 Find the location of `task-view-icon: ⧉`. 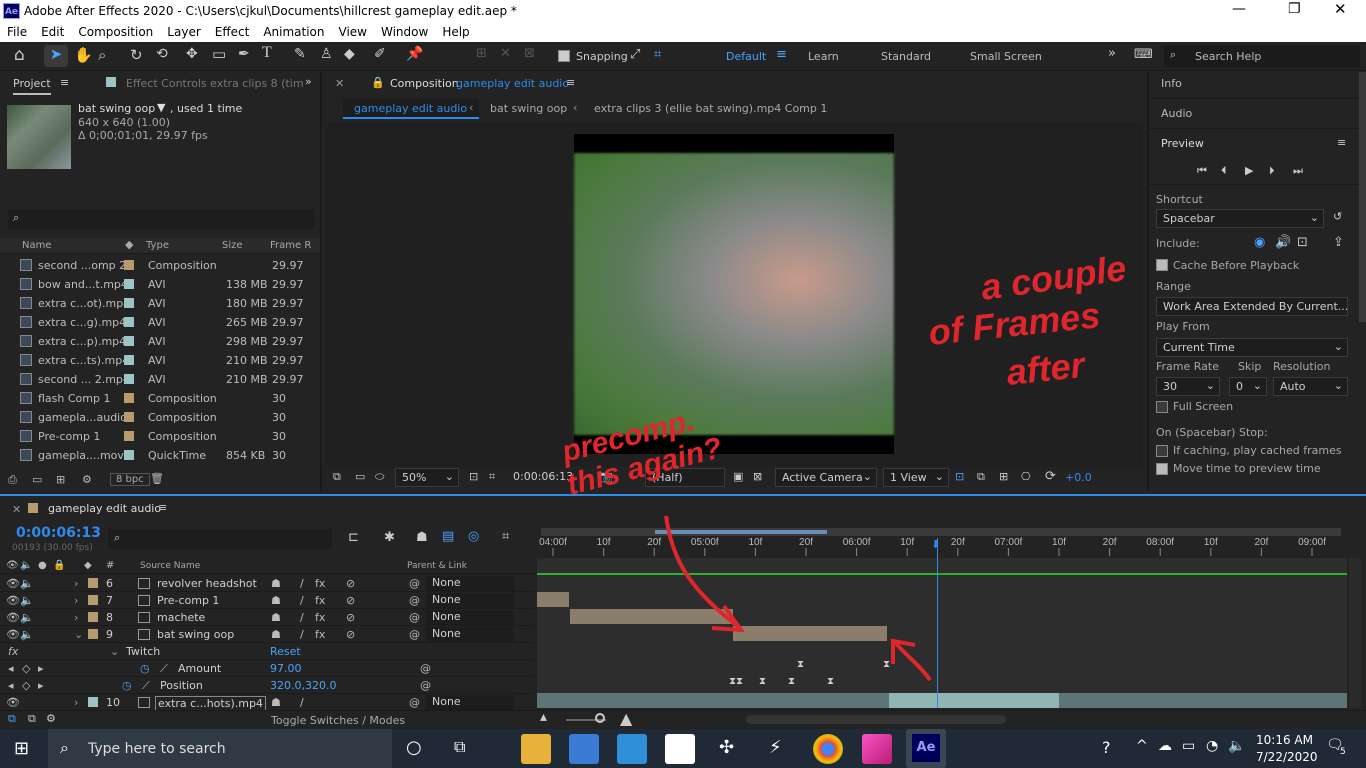

task-view-icon: ⧉ is located at coordinates (459, 747).